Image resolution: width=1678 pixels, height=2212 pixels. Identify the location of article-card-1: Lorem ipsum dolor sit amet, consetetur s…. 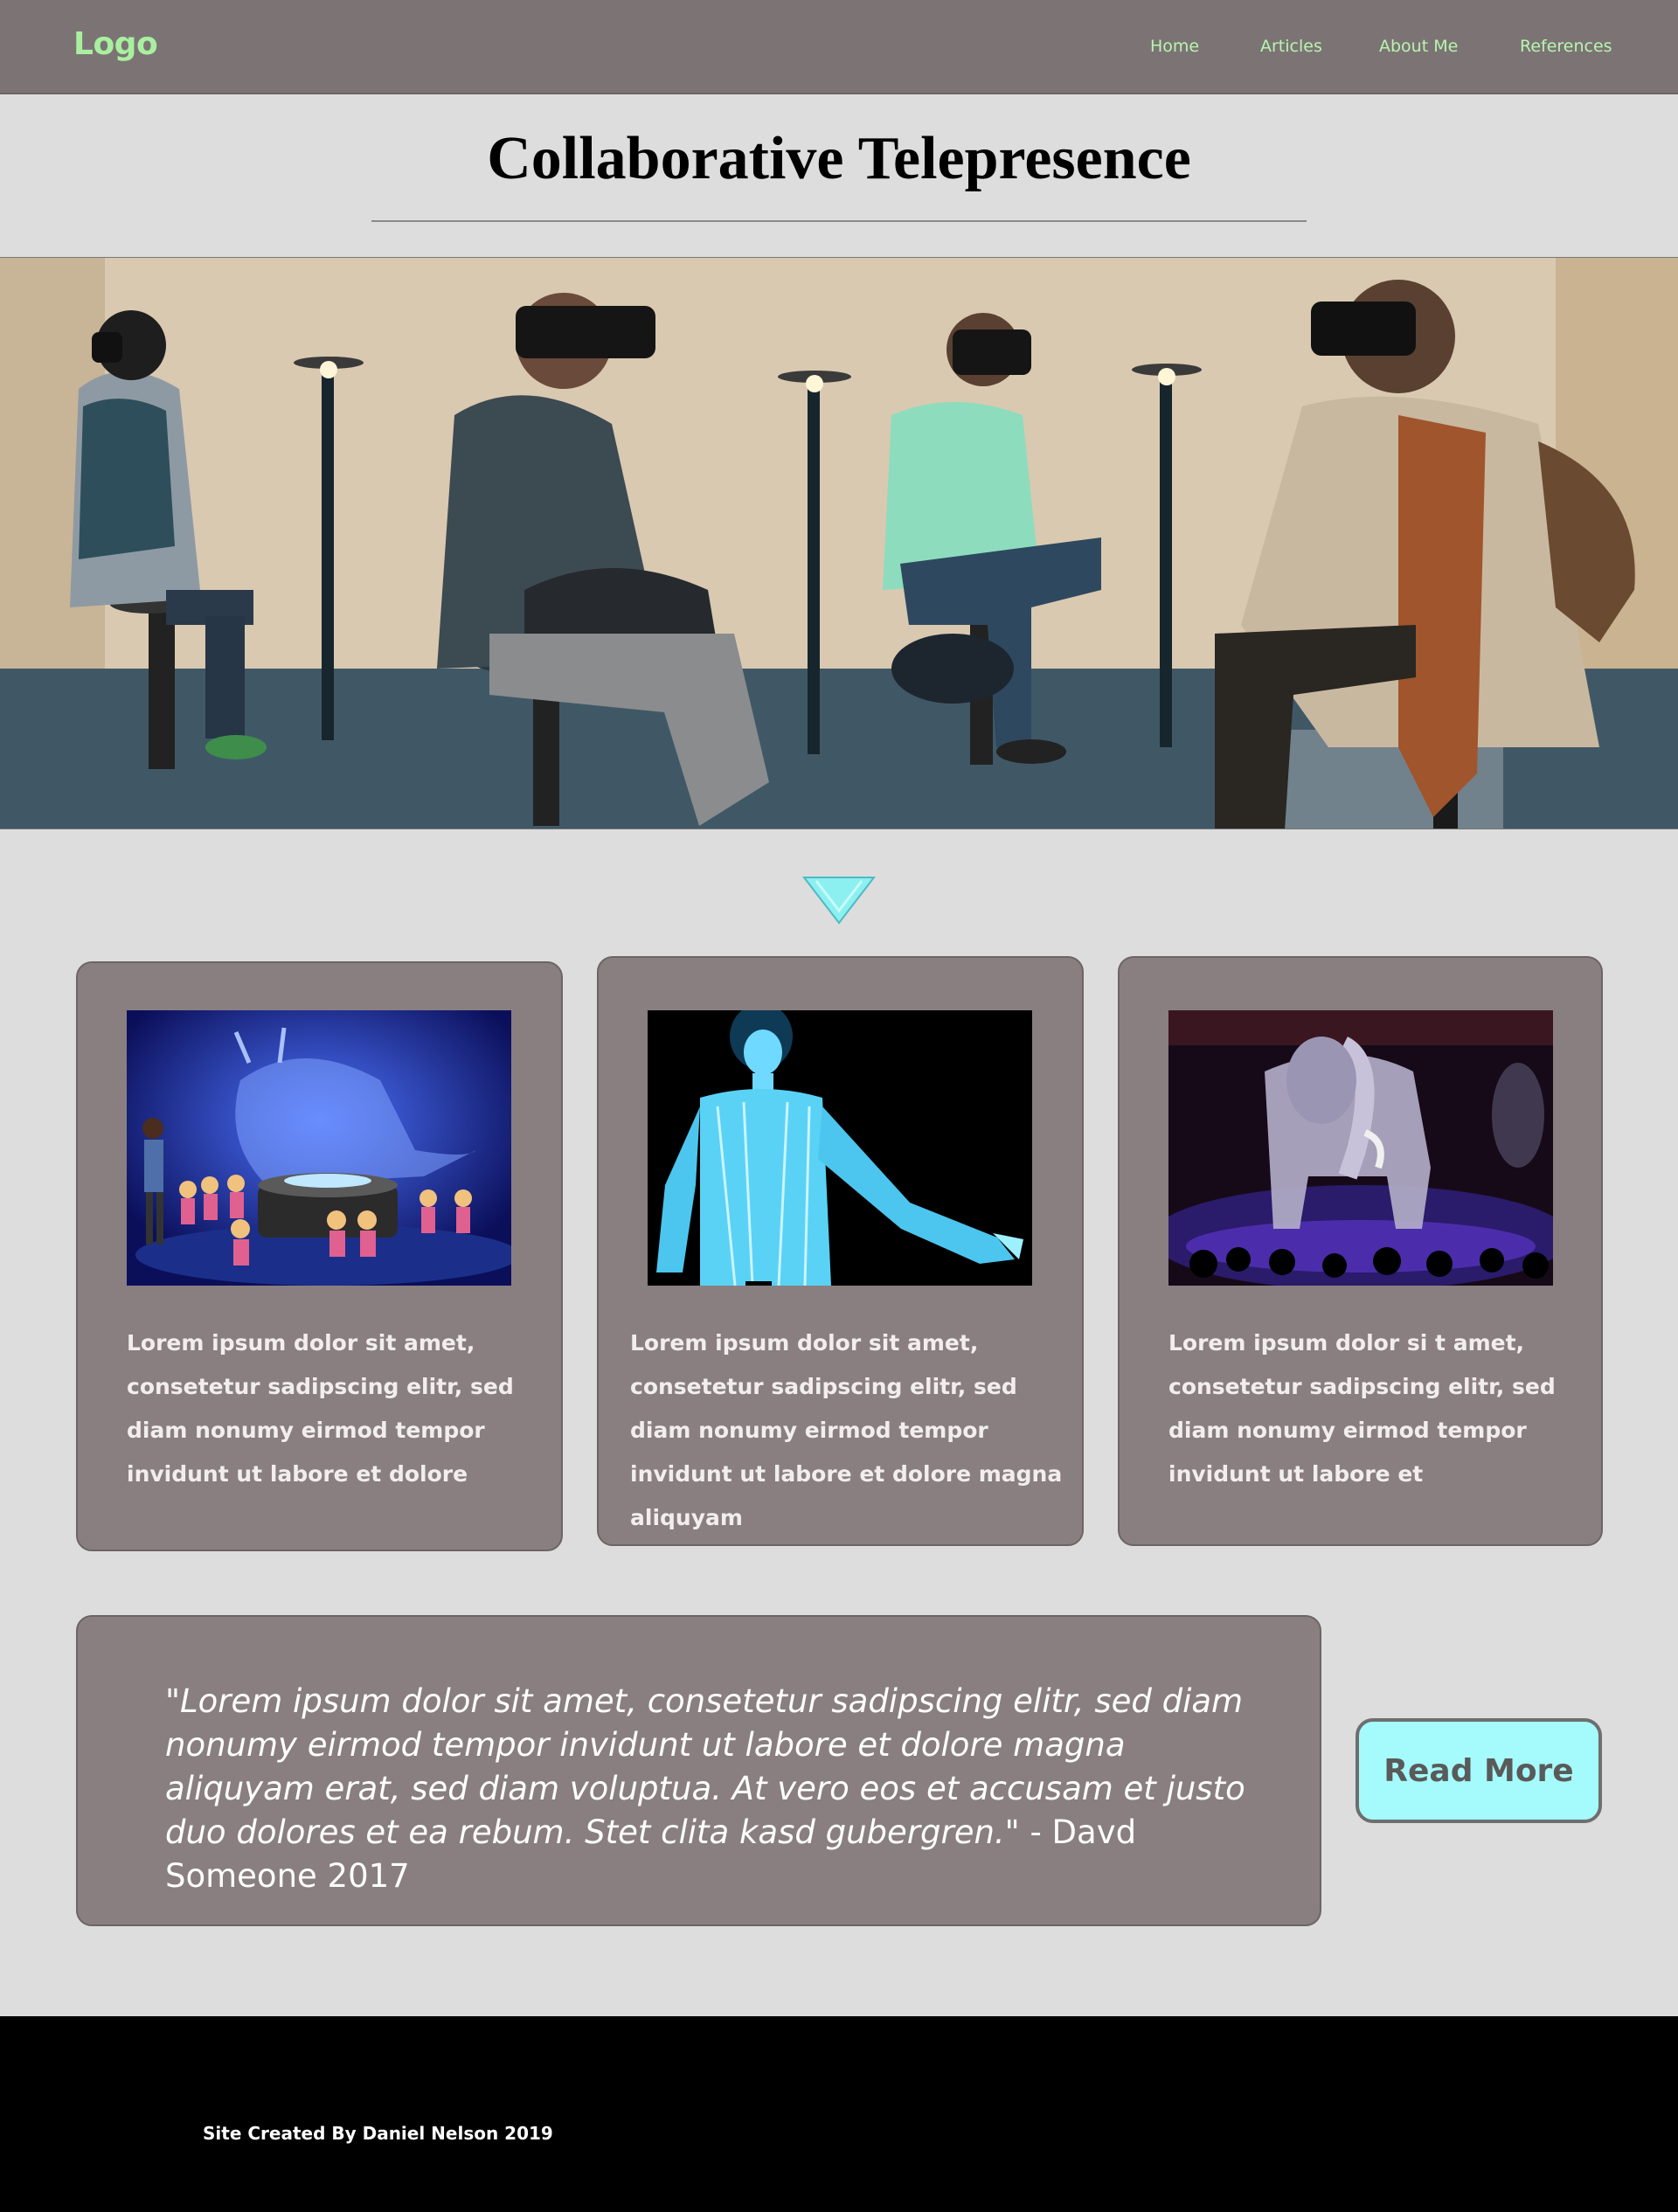
(319, 1256).